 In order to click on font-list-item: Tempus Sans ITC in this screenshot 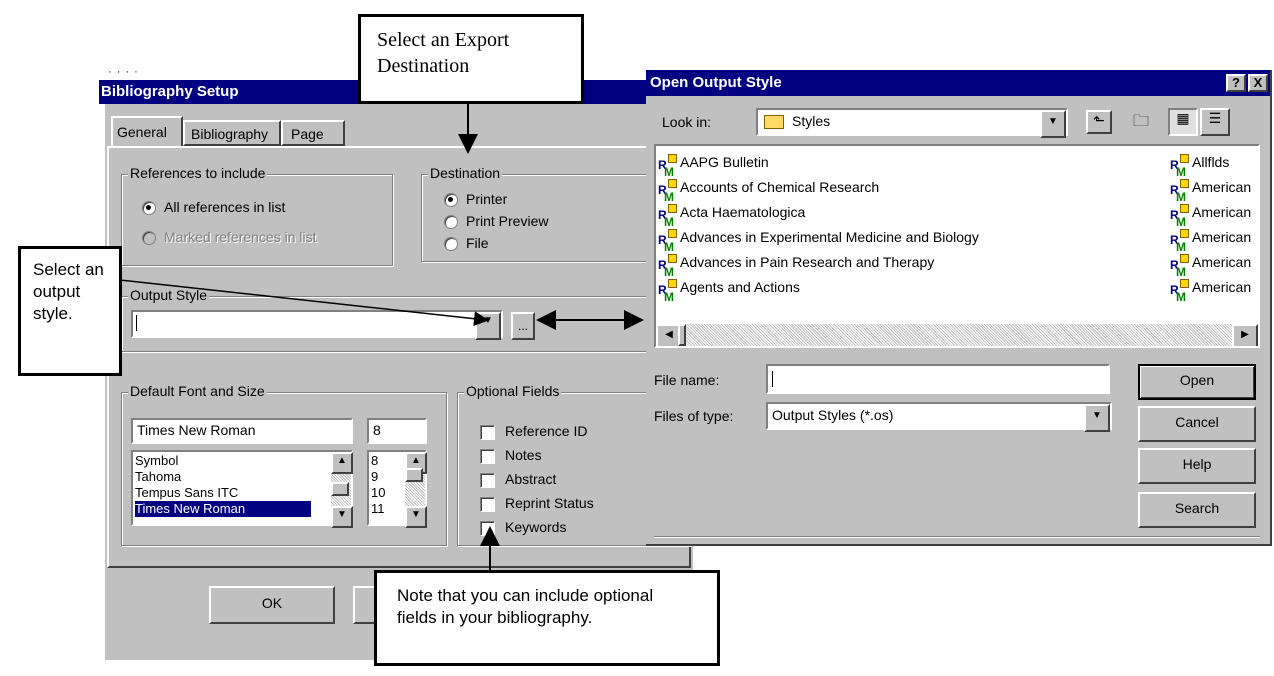, I will do `click(242, 493)`.